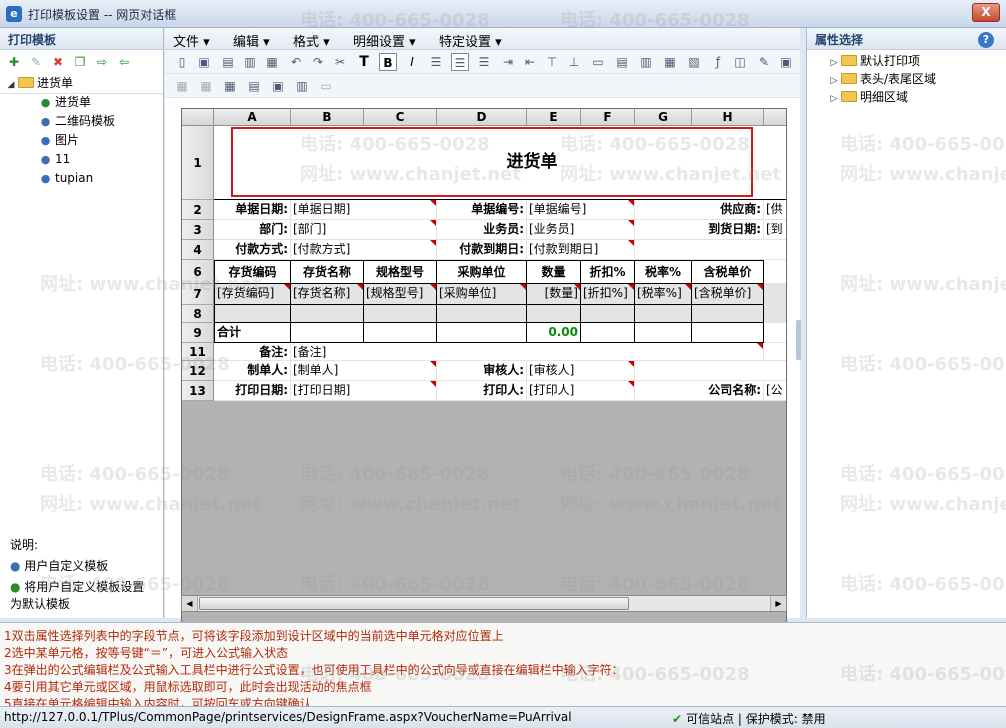  What do you see at coordinates (364, 62) in the screenshot?
I see `font-icon: T` at bounding box center [364, 62].